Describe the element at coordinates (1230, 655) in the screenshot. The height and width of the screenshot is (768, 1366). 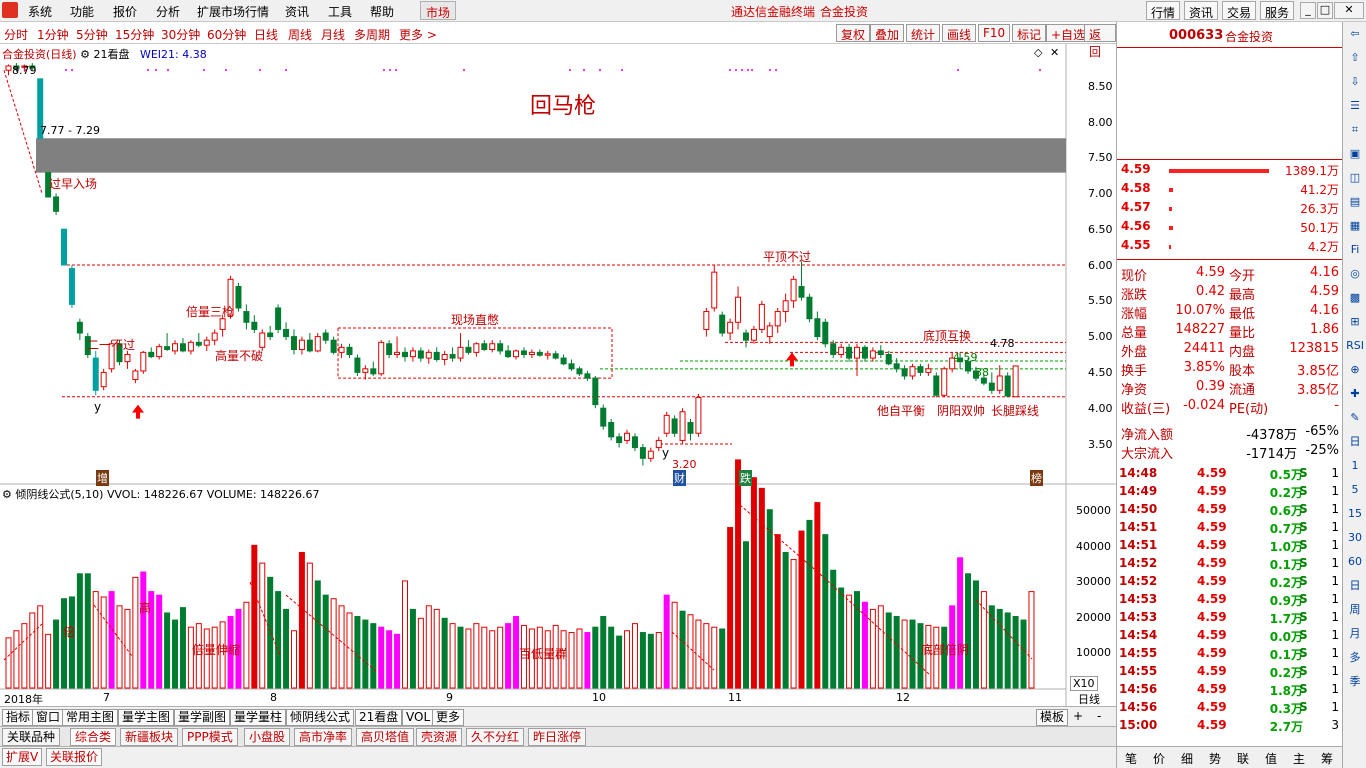
I see `tick-row: 14:55 4.59 0.1万 S 1` at that location.